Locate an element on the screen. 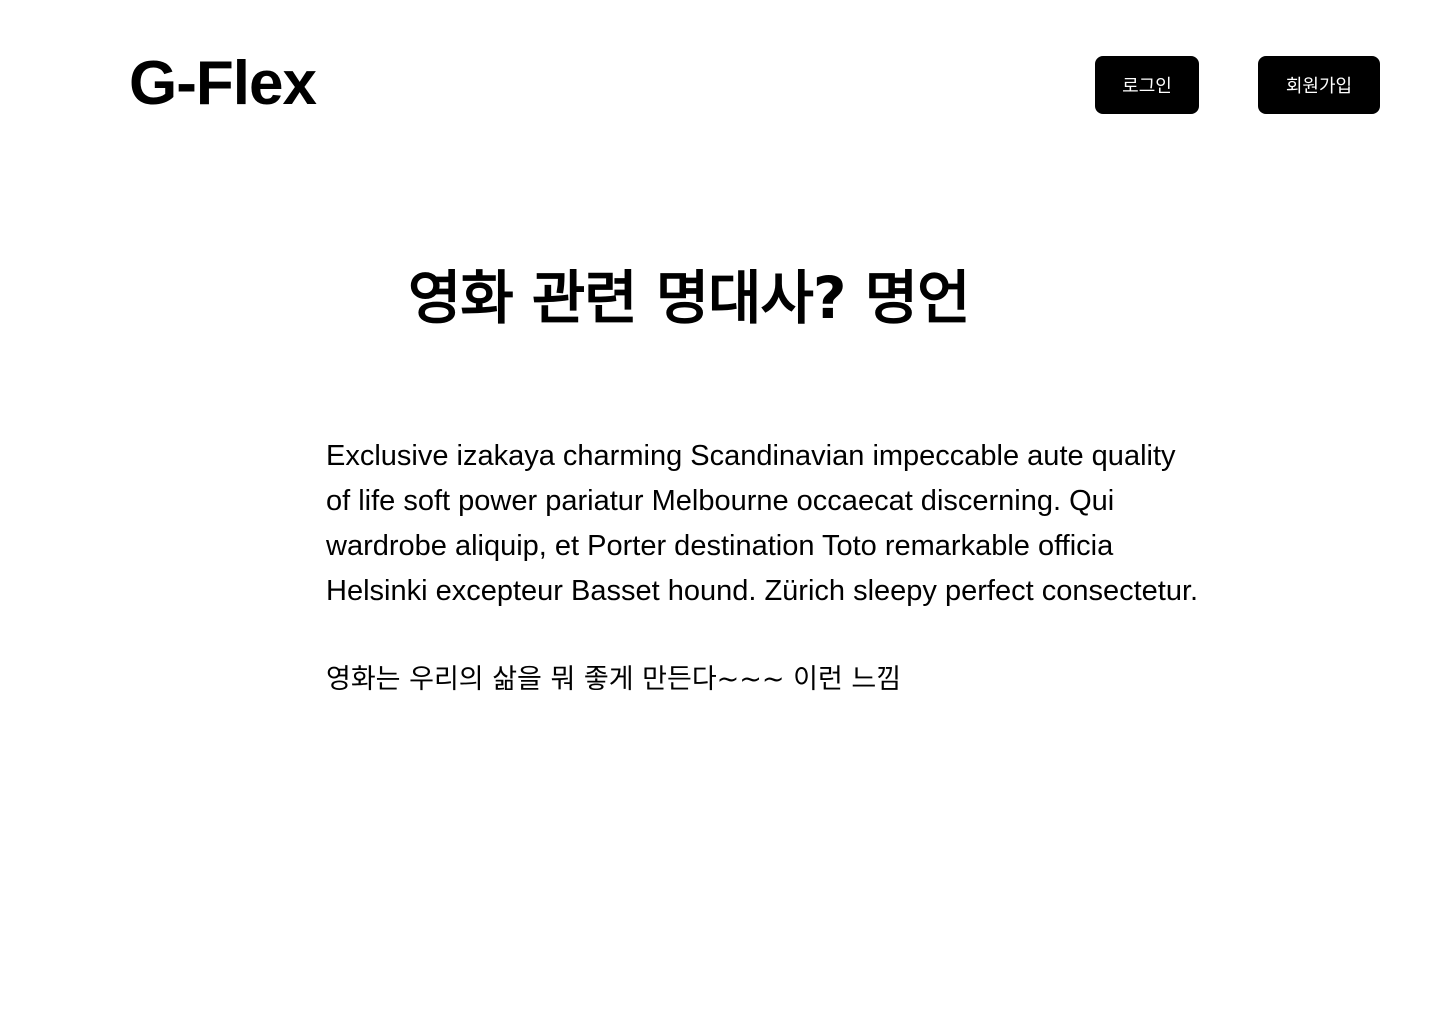 This screenshot has width=1440, height=1024. login-button: 로그인 is located at coordinates (1147, 85).